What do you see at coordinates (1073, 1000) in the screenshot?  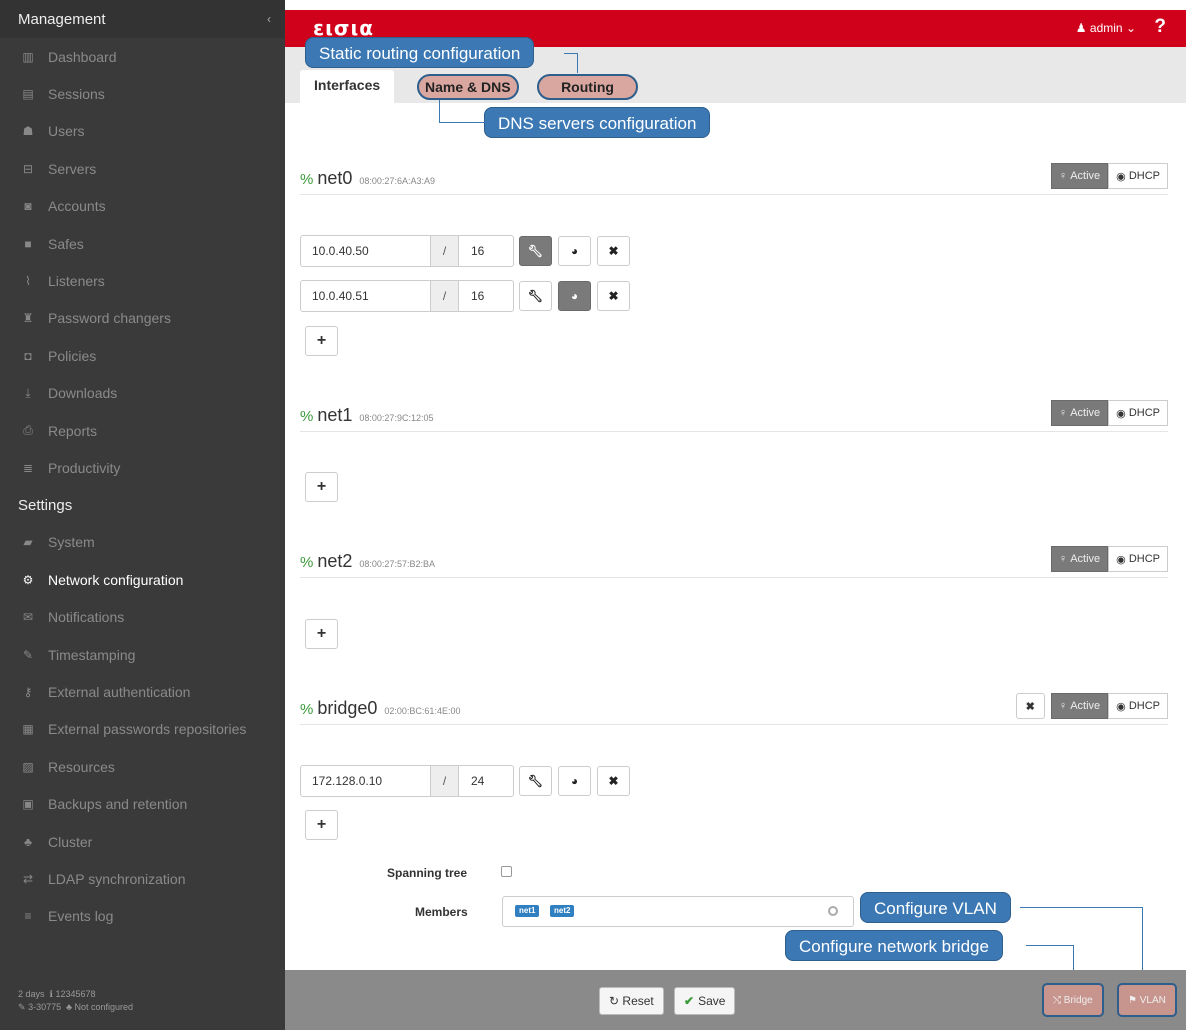 I see `add-bridge-button: ⤭ Bridge` at bounding box center [1073, 1000].